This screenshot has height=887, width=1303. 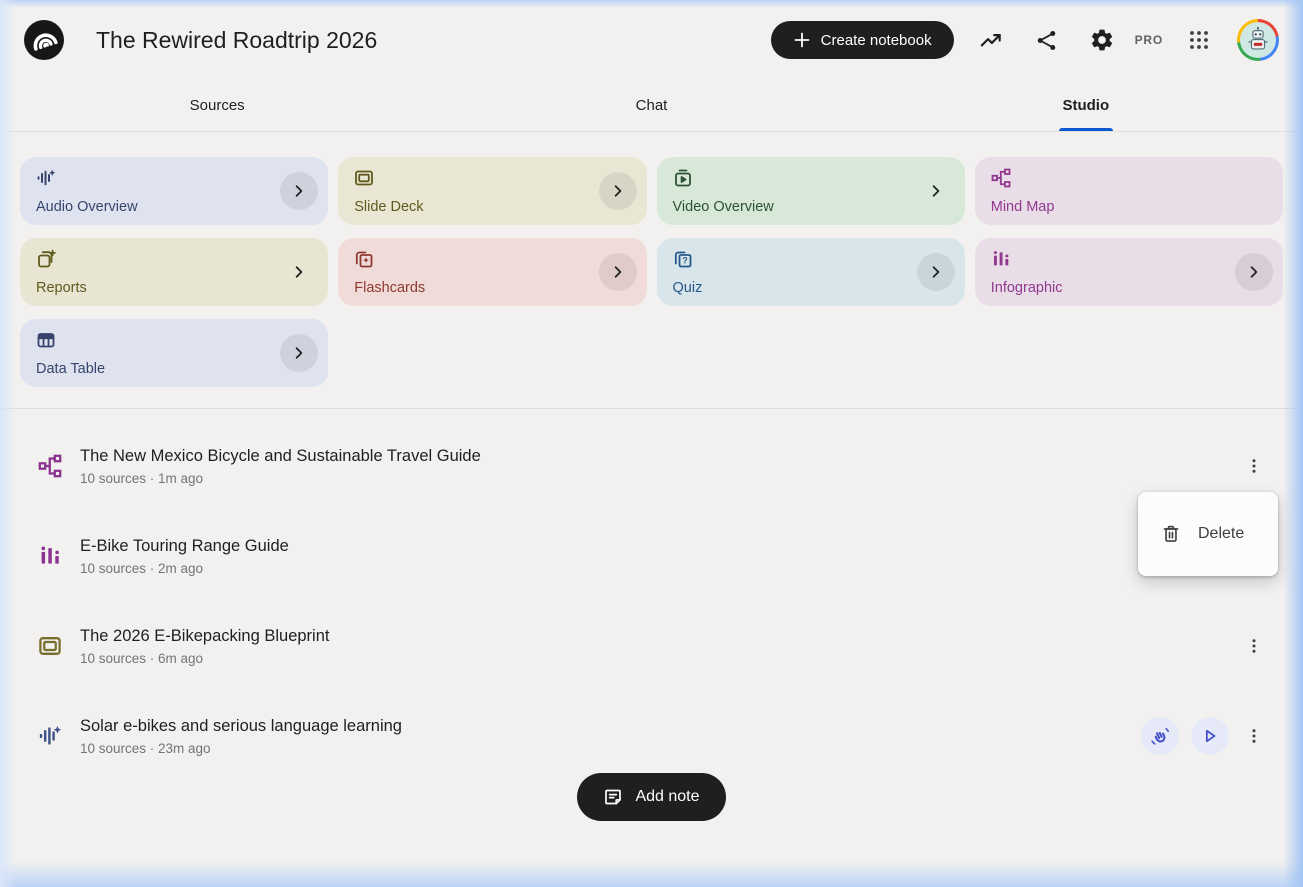 What do you see at coordinates (390, 288) in the screenshot?
I see `card-label: Flashcards` at bounding box center [390, 288].